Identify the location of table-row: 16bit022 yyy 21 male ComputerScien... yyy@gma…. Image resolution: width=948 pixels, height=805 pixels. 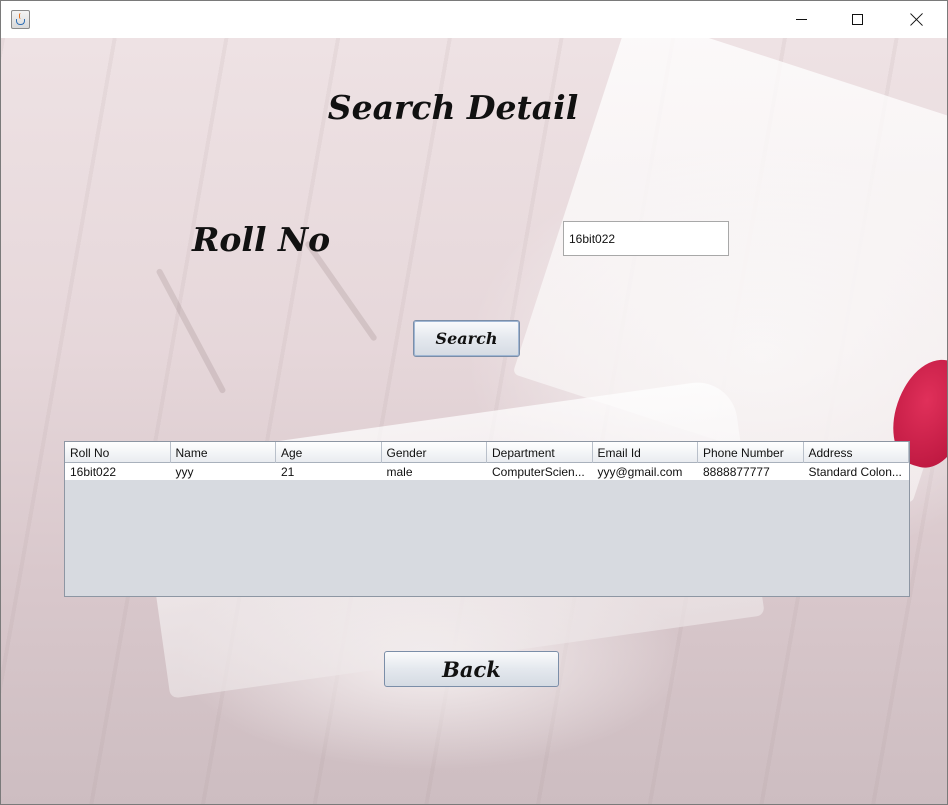
(487, 471).